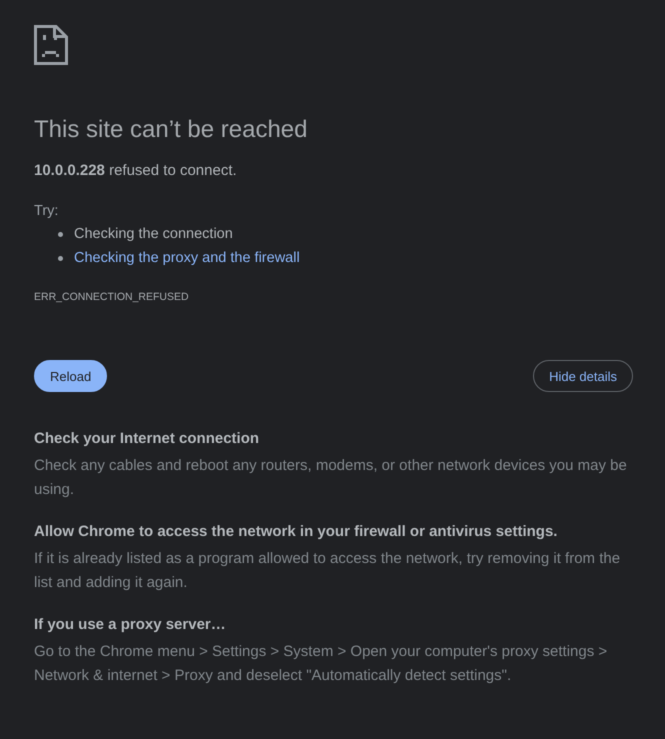  Describe the element at coordinates (51, 45) in the screenshot. I see `sad-page-icon` at that location.